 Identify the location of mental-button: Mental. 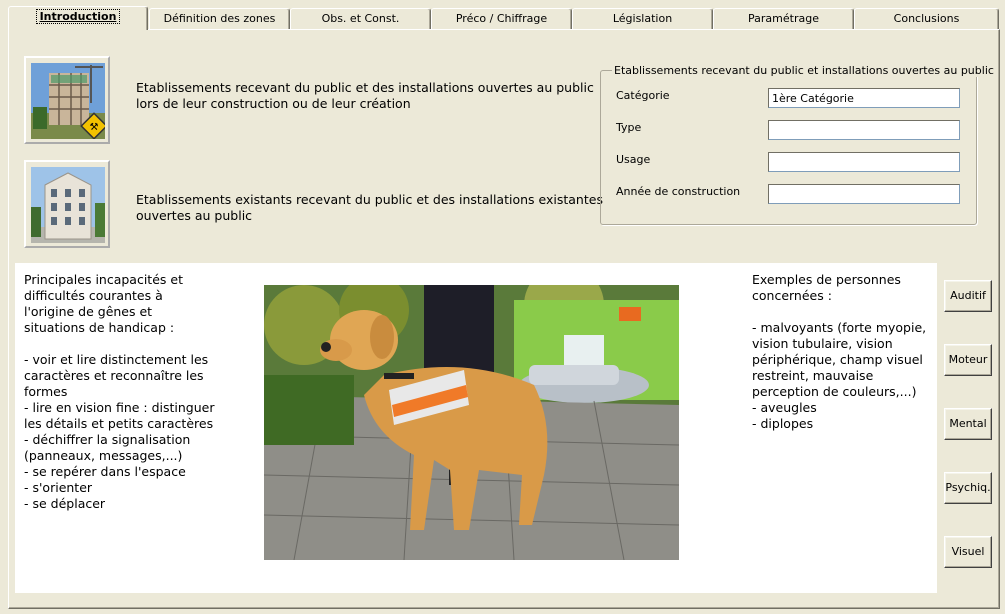
(968, 424).